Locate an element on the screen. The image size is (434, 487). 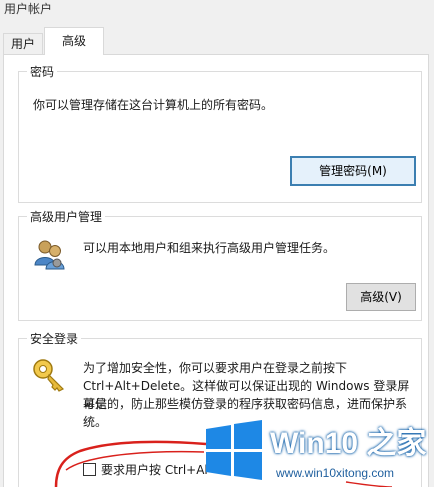
tab-users: 用户 is located at coordinates (23, 44).